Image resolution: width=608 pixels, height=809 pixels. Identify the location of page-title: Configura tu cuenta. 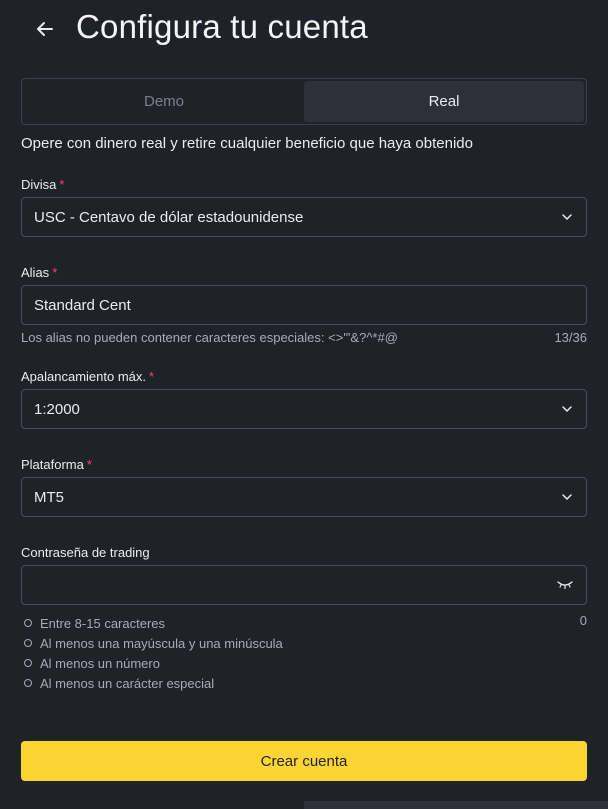
(222, 26).